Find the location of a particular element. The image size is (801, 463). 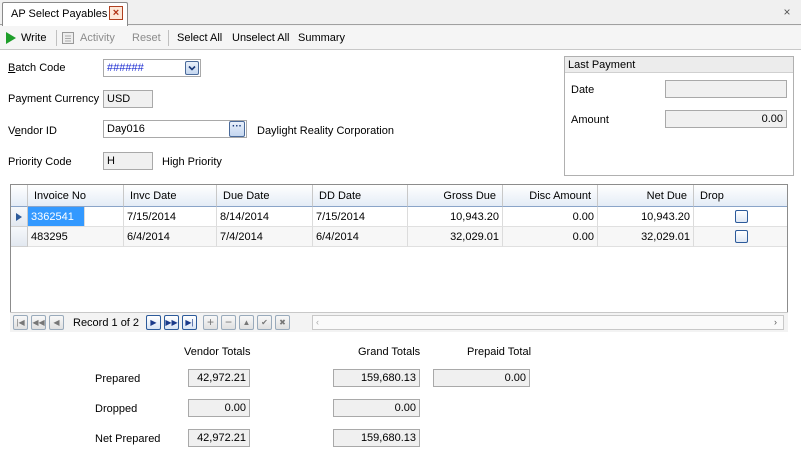

batch-code-select: ###### is located at coordinates (152, 68).